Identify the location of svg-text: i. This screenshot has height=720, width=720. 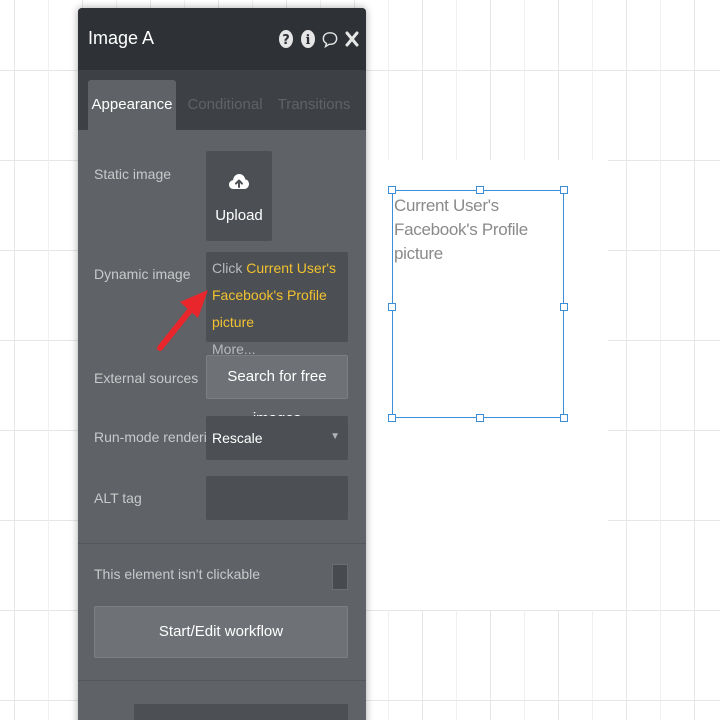
(308, 40).